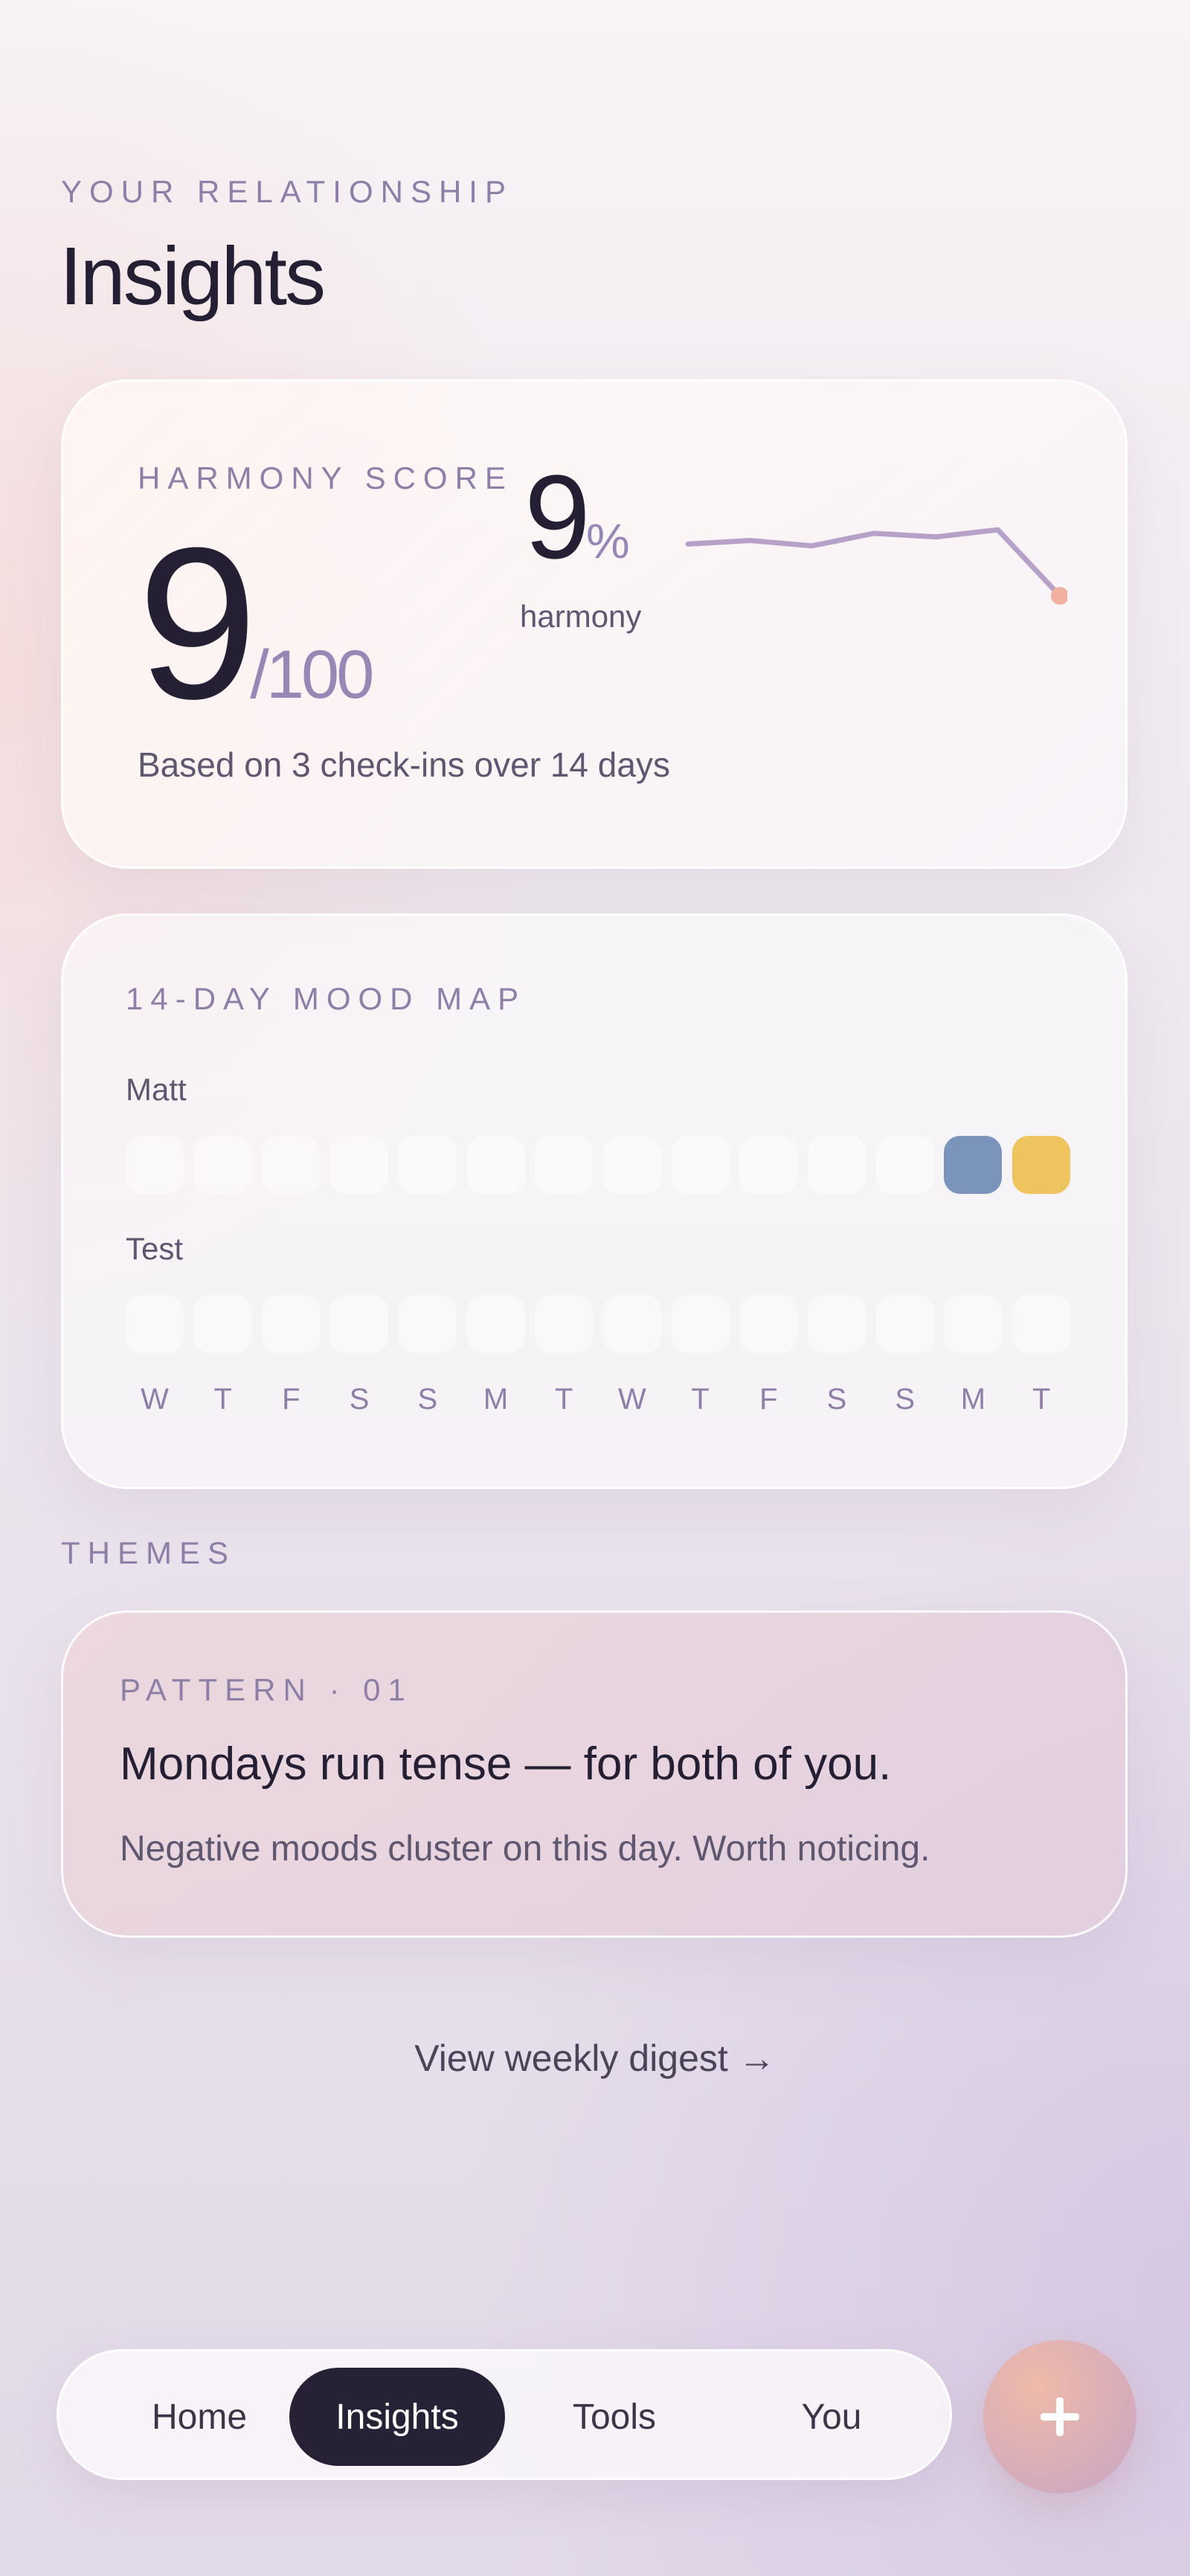 The image size is (1190, 2576). Describe the element at coordinates (199, 2417) in the screenshot. I see `nav-item-home: Home` at that location.